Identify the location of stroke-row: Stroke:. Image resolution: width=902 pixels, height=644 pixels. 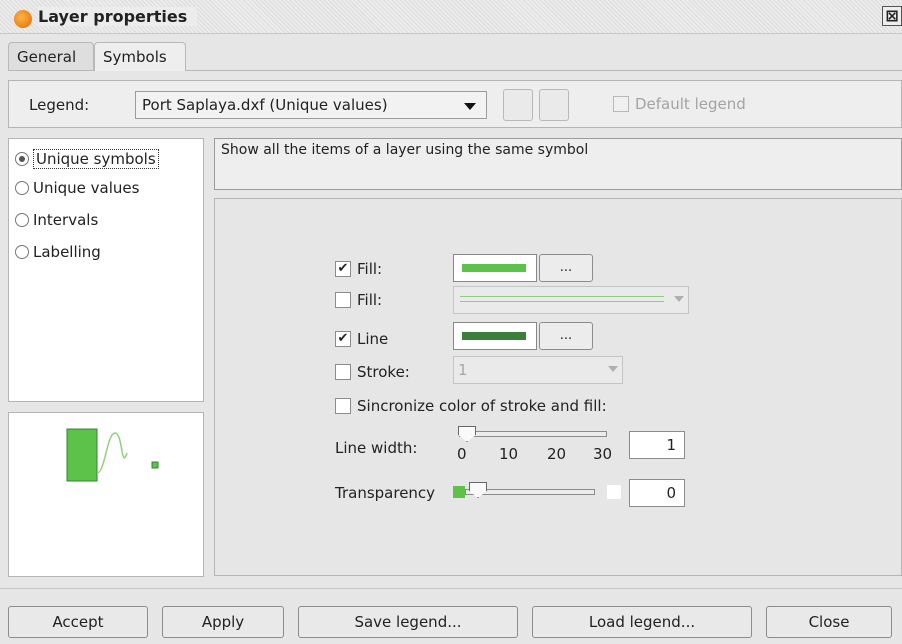
(372, 372).